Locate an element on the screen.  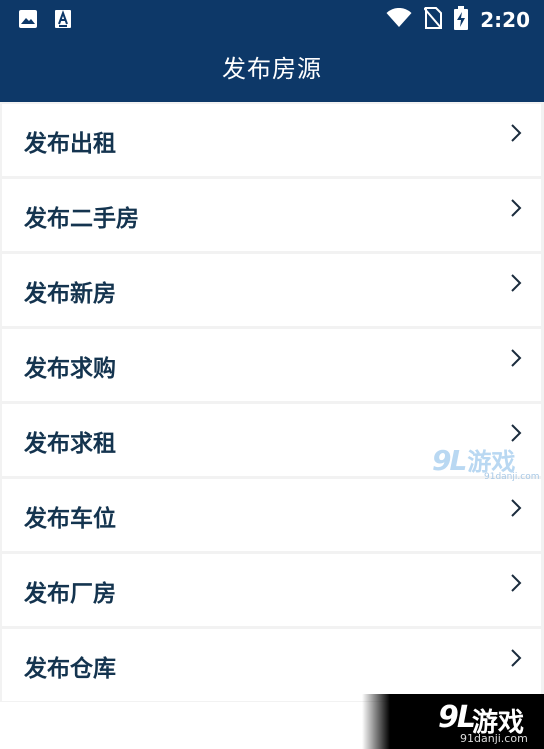
menu-item-label: 发布车位 is located at coordinates (70, 519).